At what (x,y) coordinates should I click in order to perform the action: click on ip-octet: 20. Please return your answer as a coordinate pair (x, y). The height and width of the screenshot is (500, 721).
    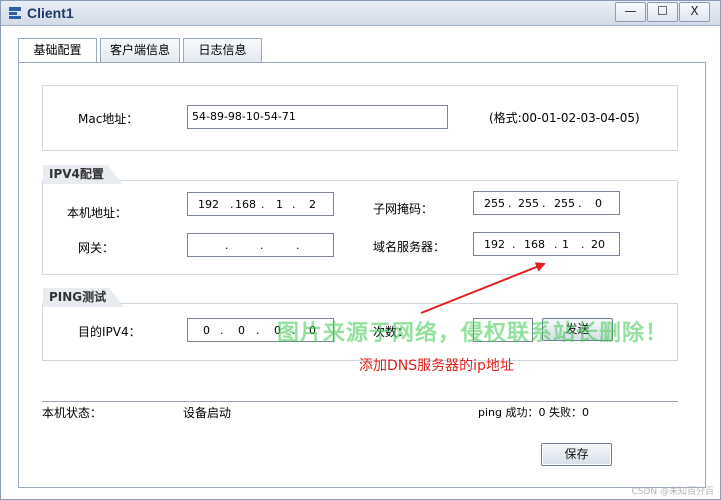
    Looking at the image, I should click on (598, 244).